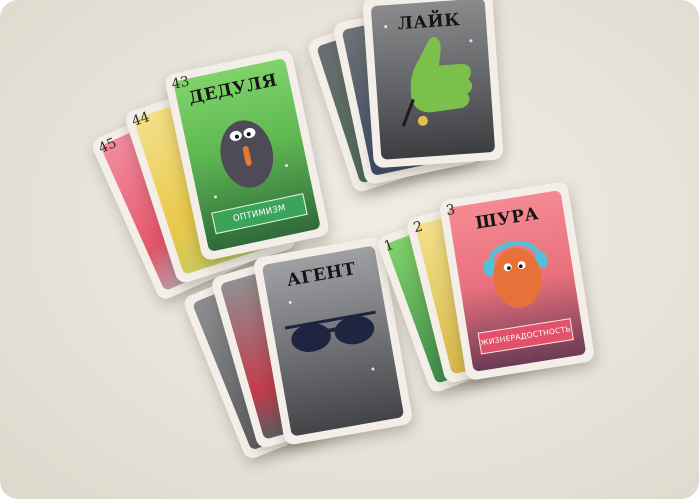  Describe the element at coordinates (330, 331) in the screenshot. I see `sunglasses-icon` at that location.